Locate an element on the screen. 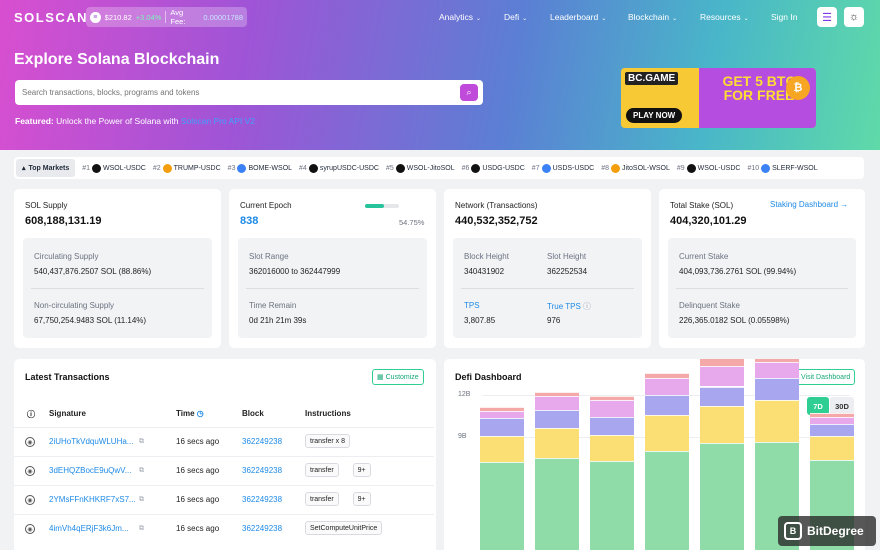 This screenshot has height=550, width=880. divider is located at coordinates (166, 17).